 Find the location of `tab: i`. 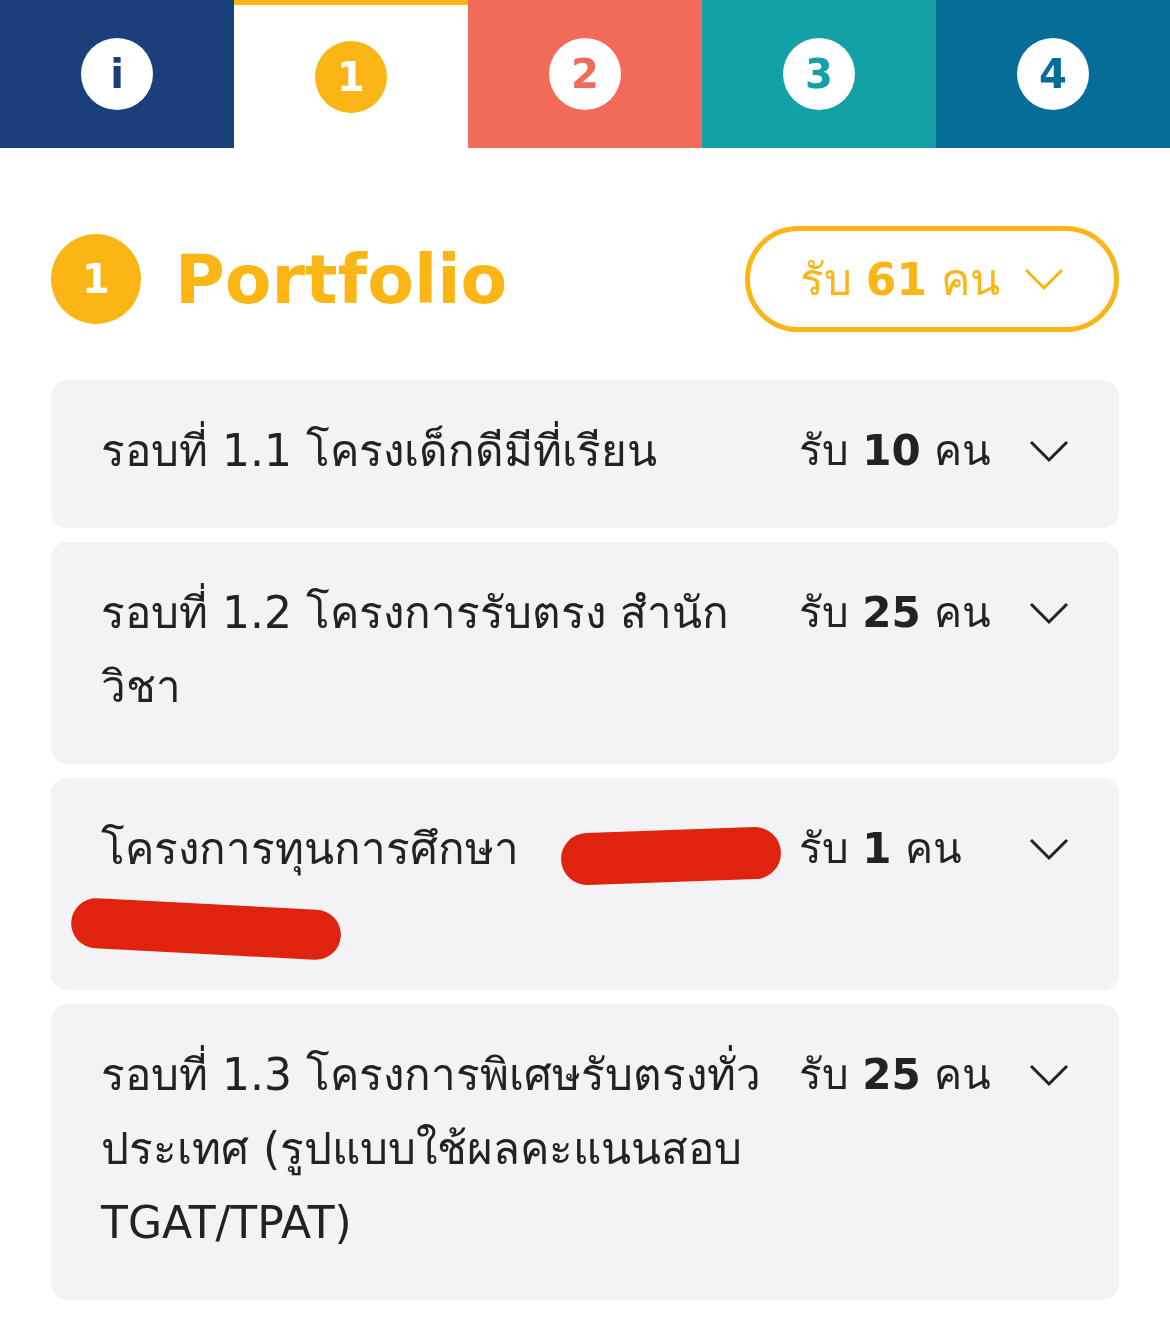

tab: i is located at coordinates (117, 74).